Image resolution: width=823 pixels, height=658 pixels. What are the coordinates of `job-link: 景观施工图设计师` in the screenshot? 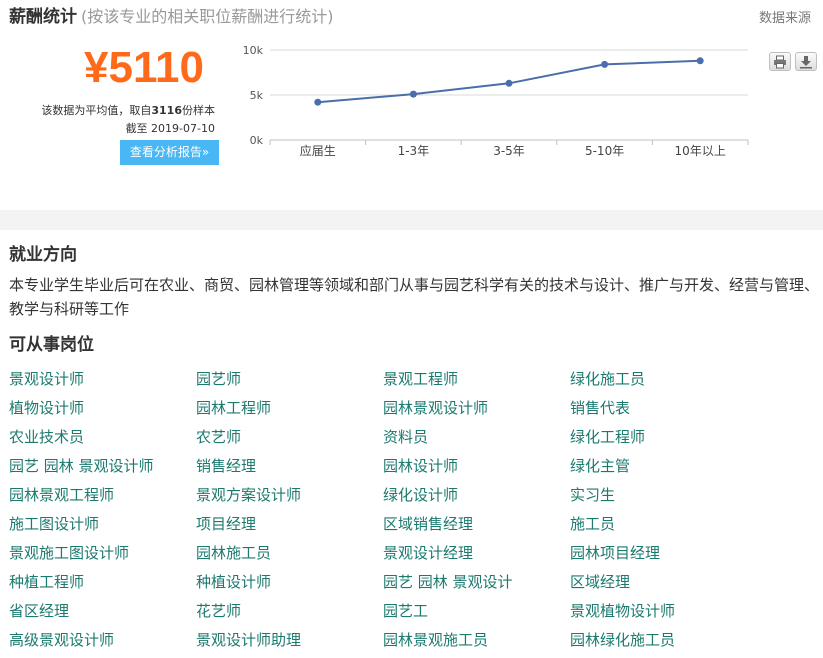 It's located at (102, 553).